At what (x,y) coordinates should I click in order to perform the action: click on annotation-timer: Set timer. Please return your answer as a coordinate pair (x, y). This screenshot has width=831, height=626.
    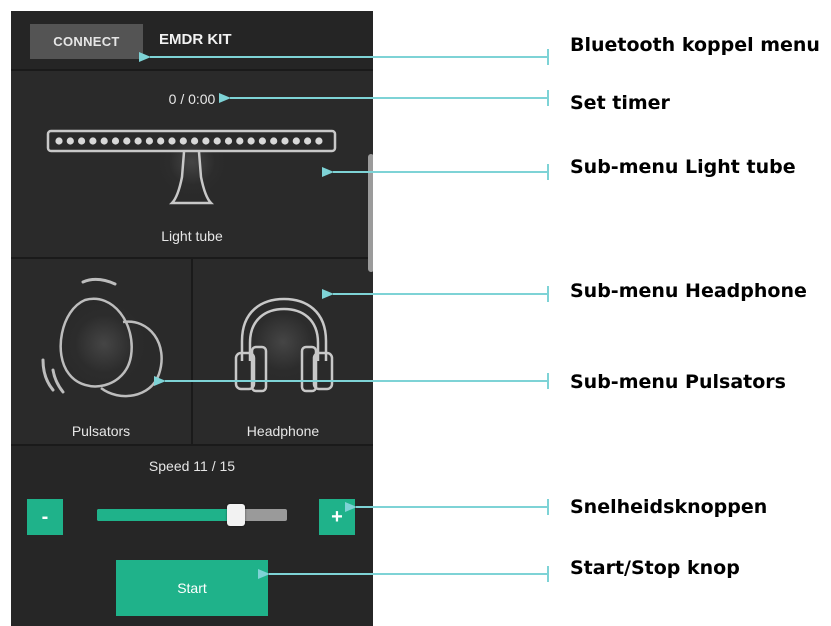
    Looking at the image, I should click on (620, 103).